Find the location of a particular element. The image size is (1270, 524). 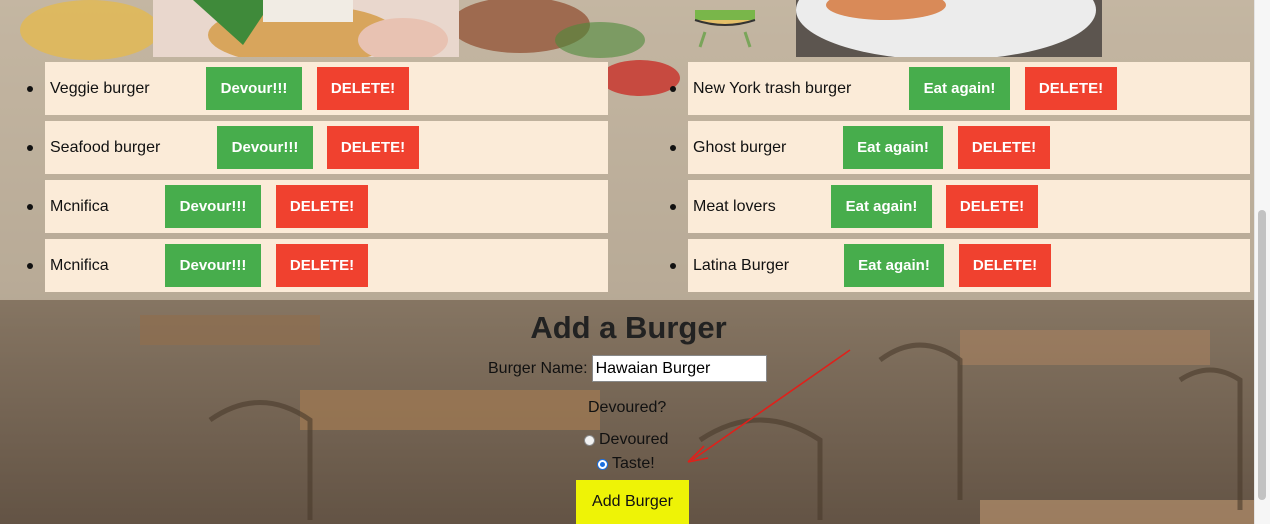

devoured-question: Devoured? is located at coordinates (627, 407).